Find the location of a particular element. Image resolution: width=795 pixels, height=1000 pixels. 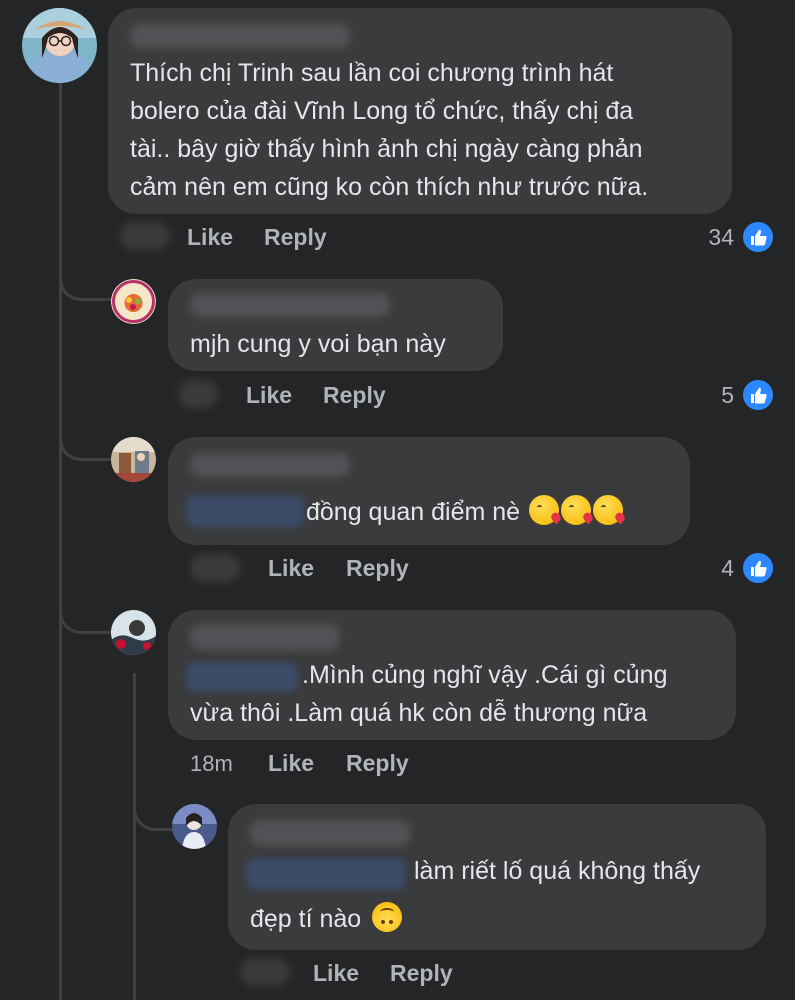

comment-bubble: đồng quan điểm nè is located at coordinates (429, 491).